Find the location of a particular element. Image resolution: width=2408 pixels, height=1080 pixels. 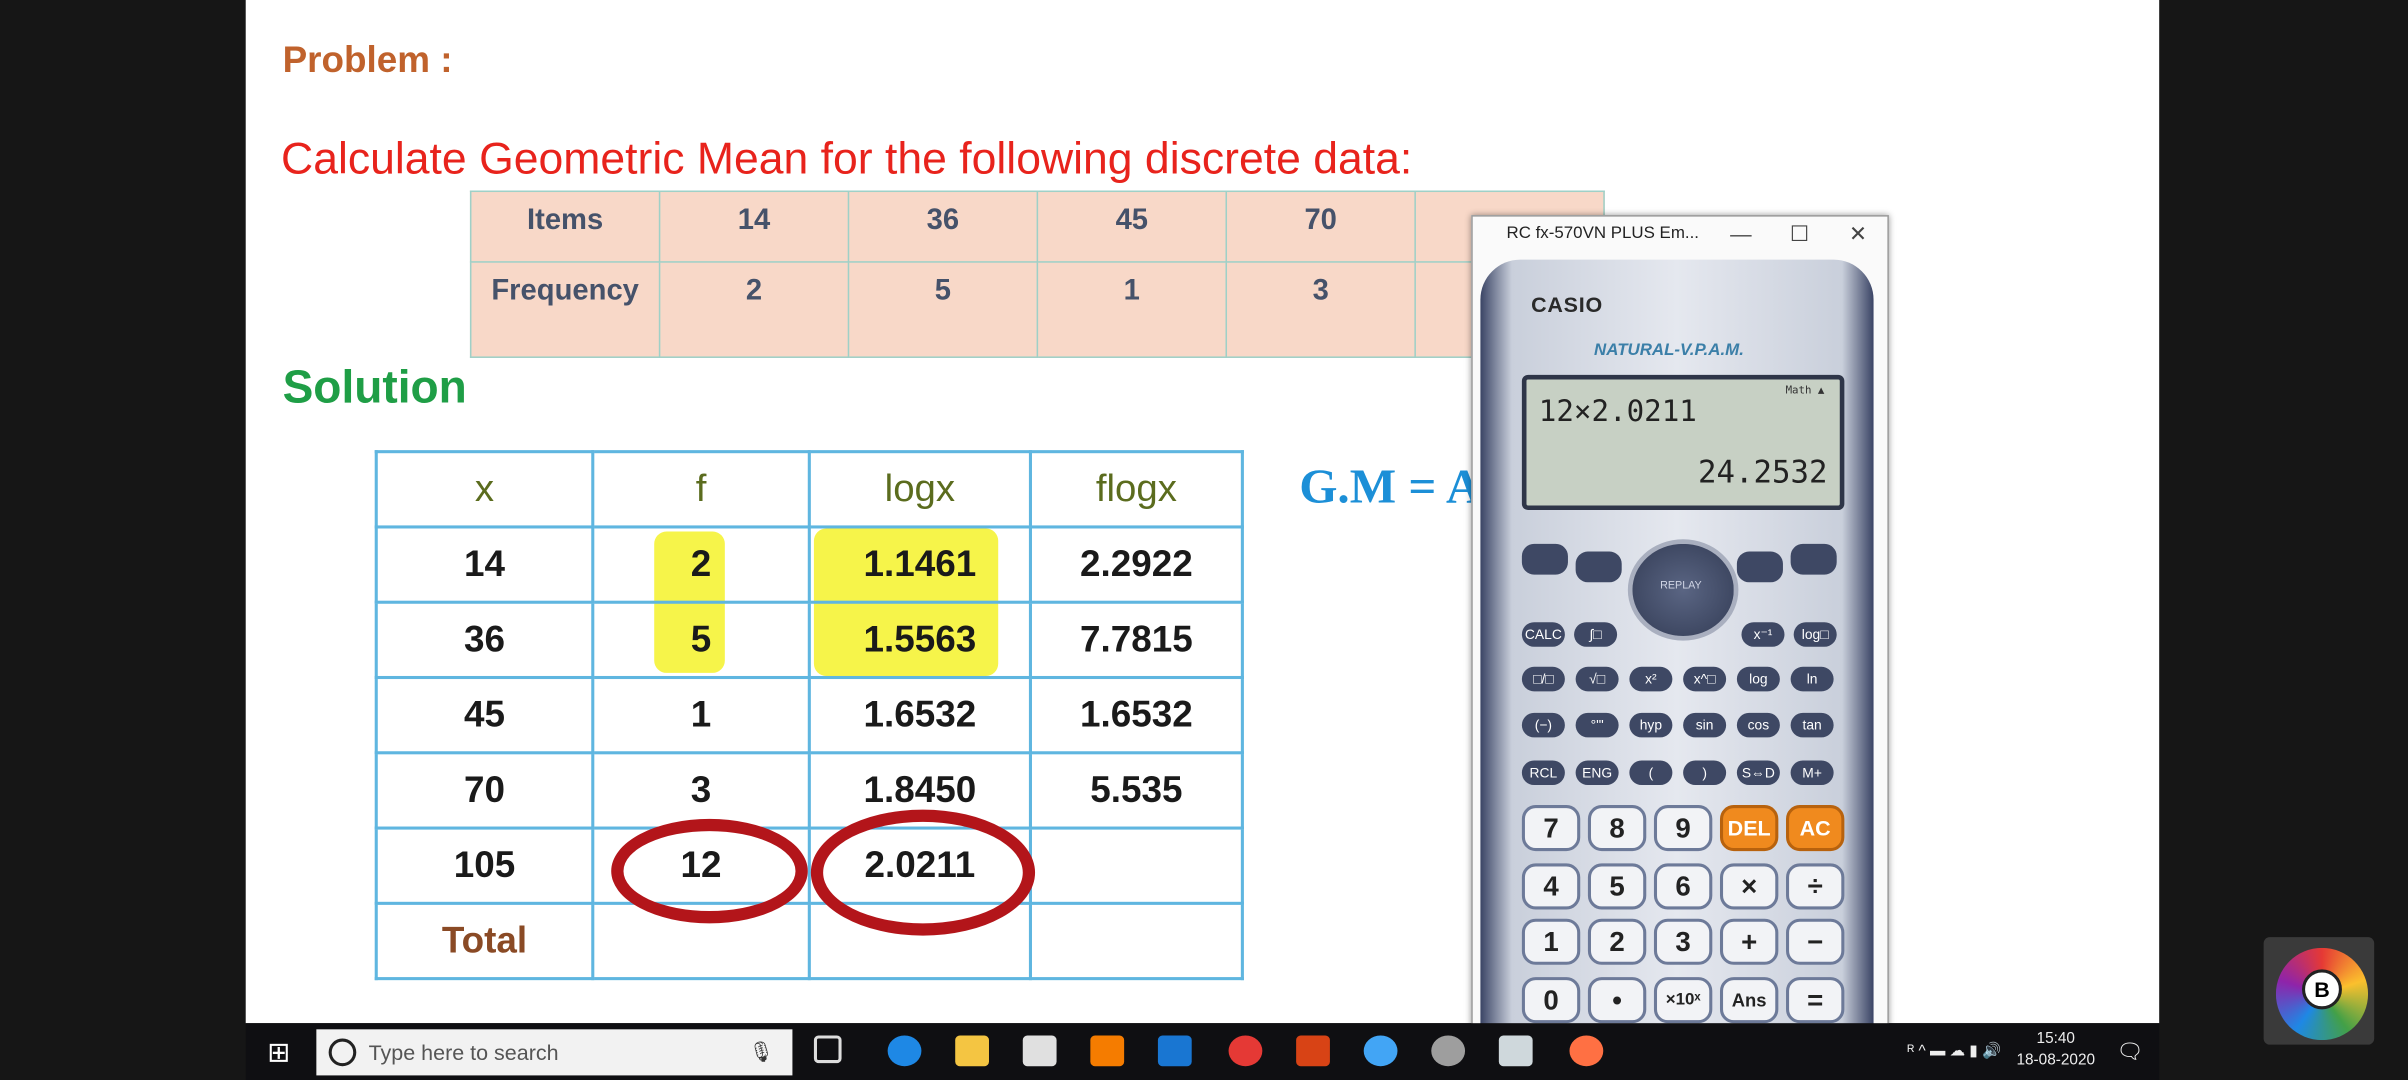

cell-logx: 1.6532 is located at coordinates (919, 715).